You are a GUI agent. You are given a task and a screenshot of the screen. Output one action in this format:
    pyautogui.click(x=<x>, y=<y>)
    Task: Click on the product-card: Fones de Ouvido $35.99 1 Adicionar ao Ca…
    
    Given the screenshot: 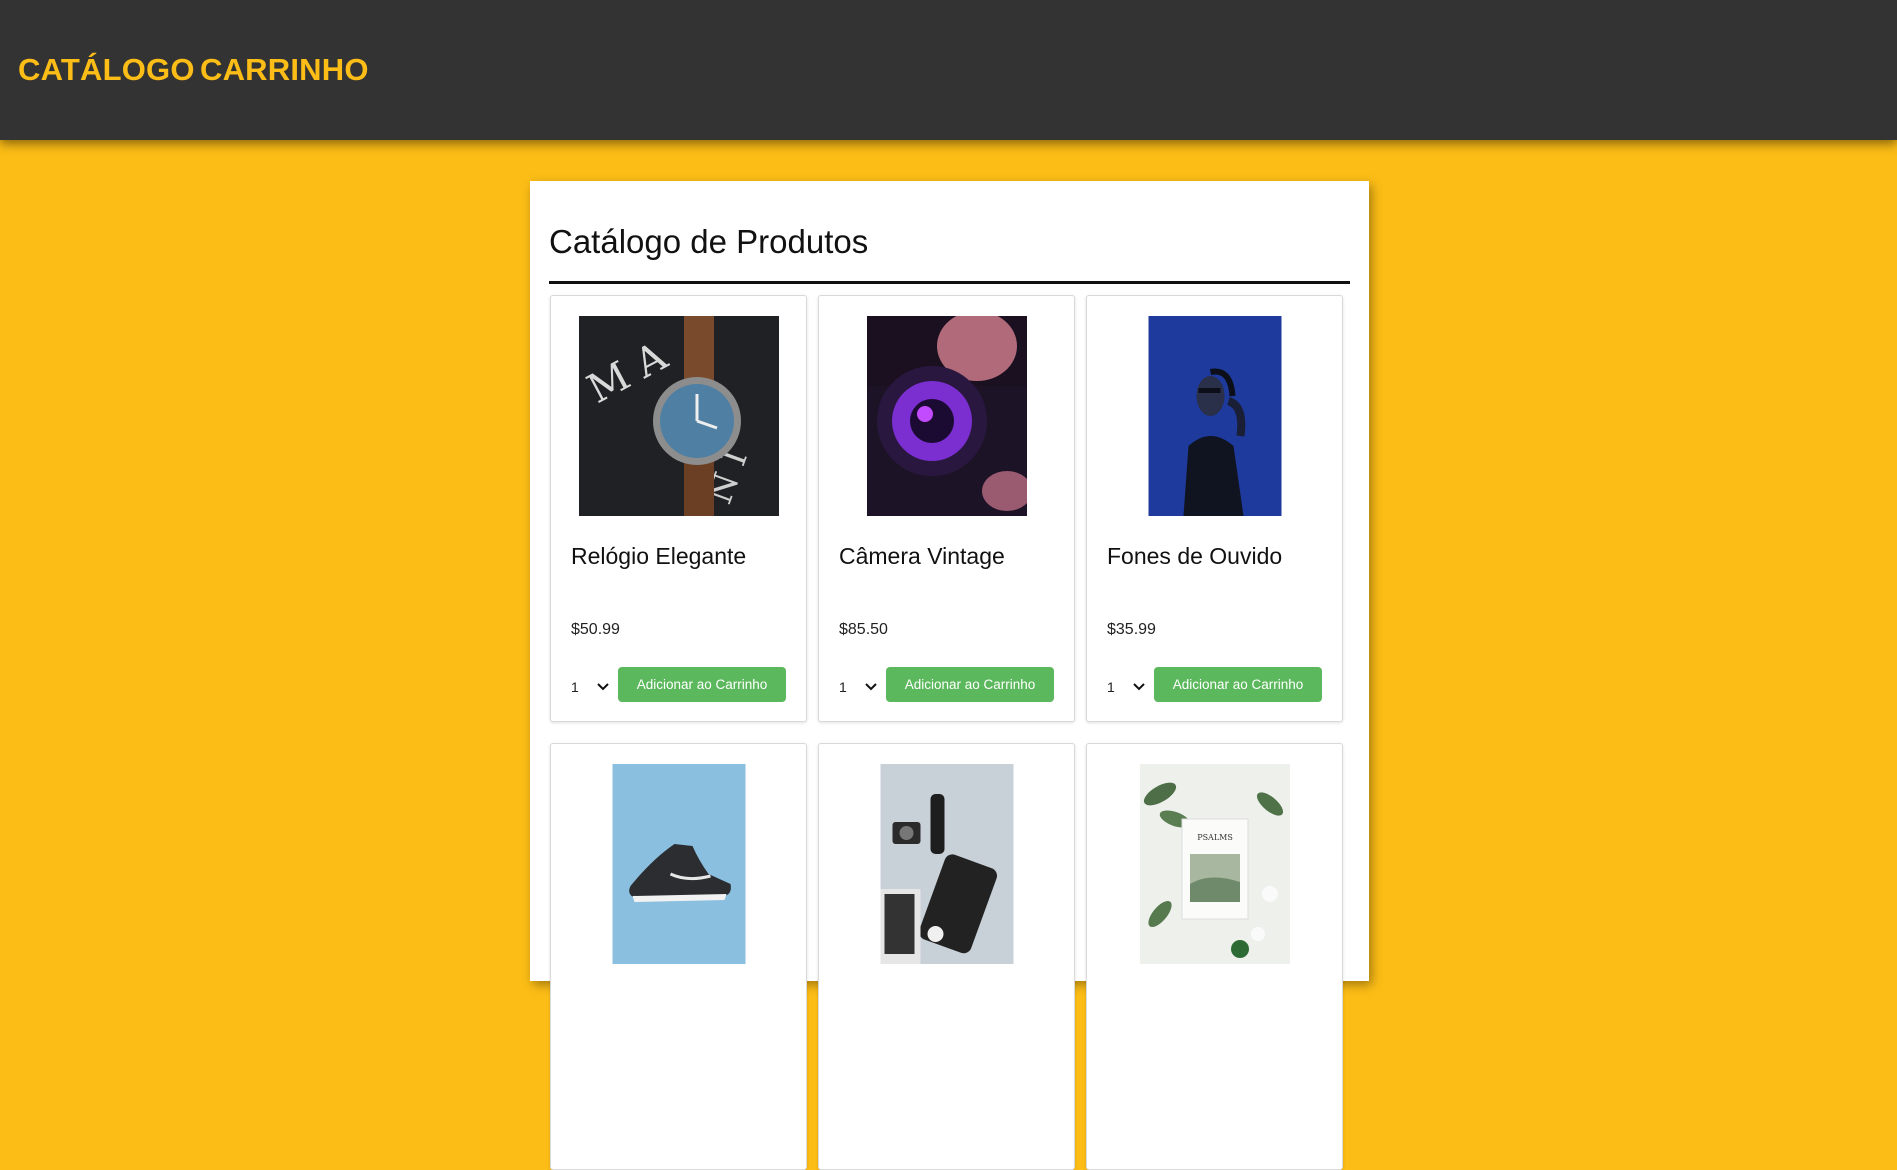 What is the action you would take?
    pyautogui.click(x=1214, y=508)
    